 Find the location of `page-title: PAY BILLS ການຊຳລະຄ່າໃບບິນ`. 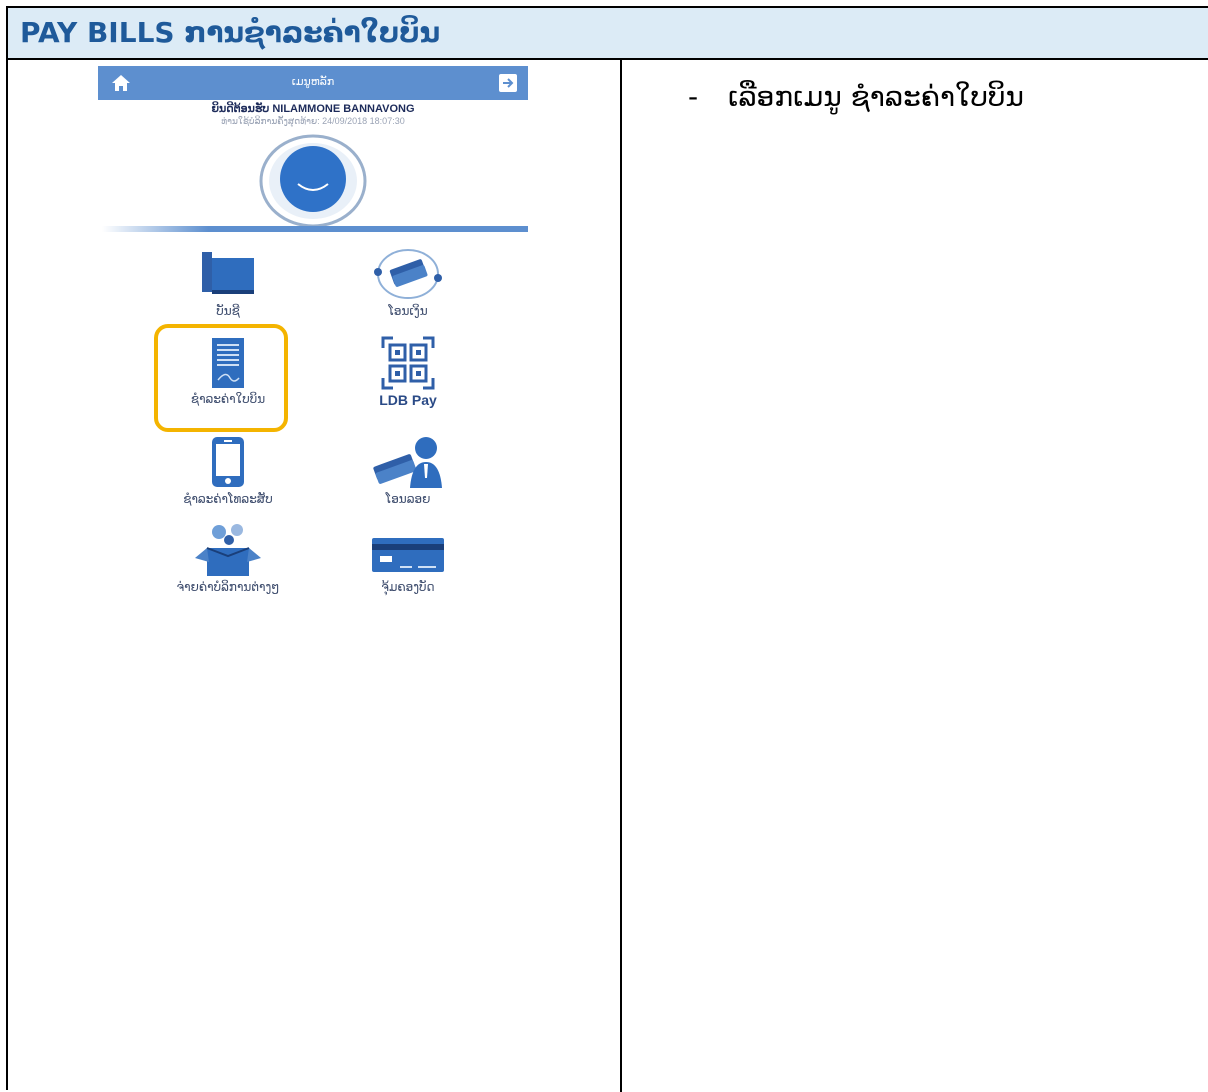

page-title: PAY BILLS ການຊຳລະຄ່າໃບບິນ is located at coordinates (230, 32).